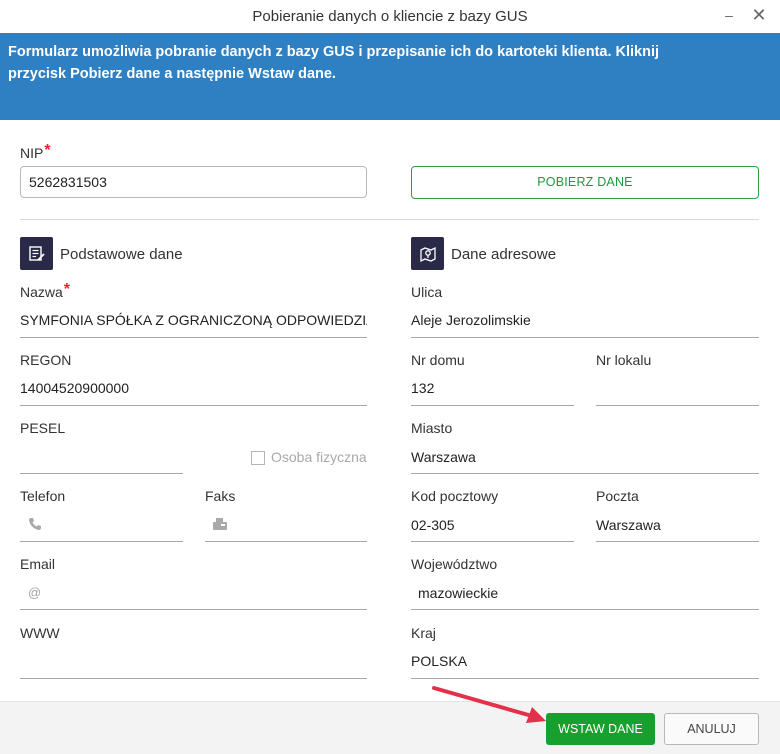 This screenshot has width=780, height=754. I want to click on address-data-title: Dane adresowe, so click(504, 254).